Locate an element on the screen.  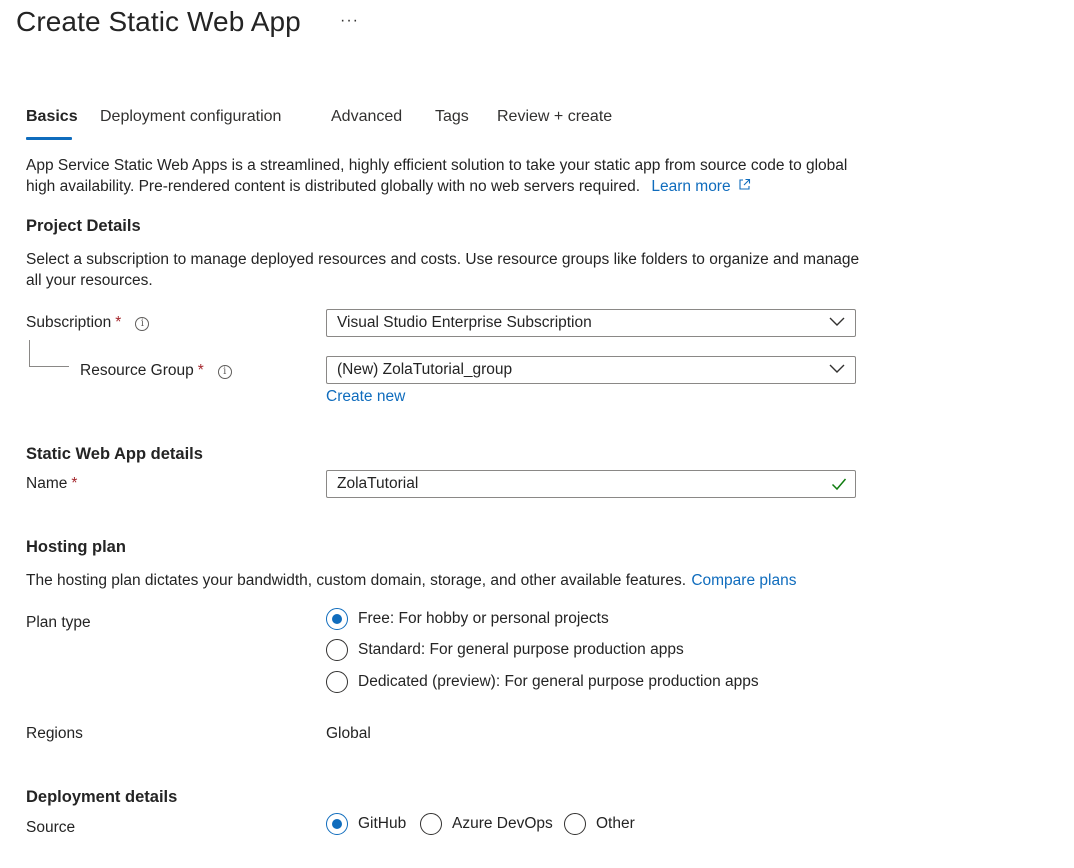
deployment-details-heading: Deployment details is located at coordinates (102, 797).